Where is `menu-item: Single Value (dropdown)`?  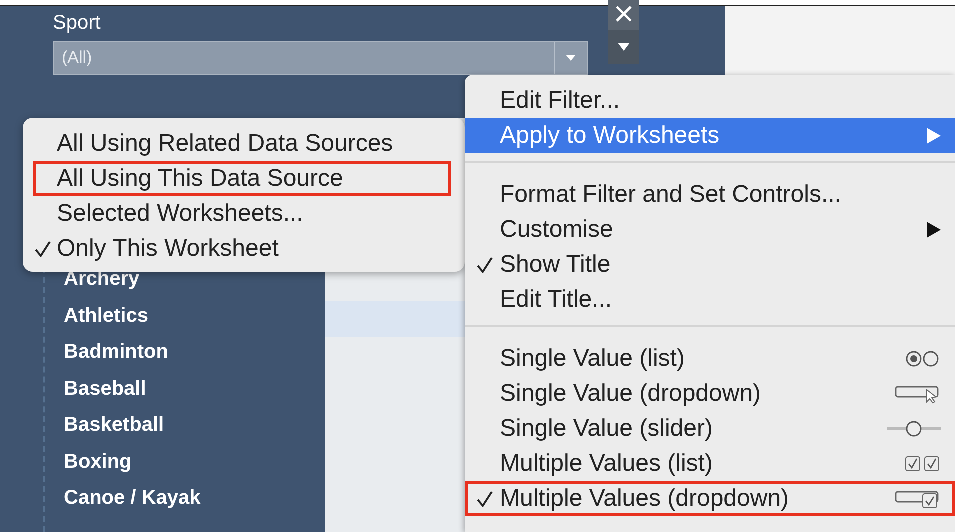 menu-item: Single Value (dropdown) is located at coordinates (710, 393).